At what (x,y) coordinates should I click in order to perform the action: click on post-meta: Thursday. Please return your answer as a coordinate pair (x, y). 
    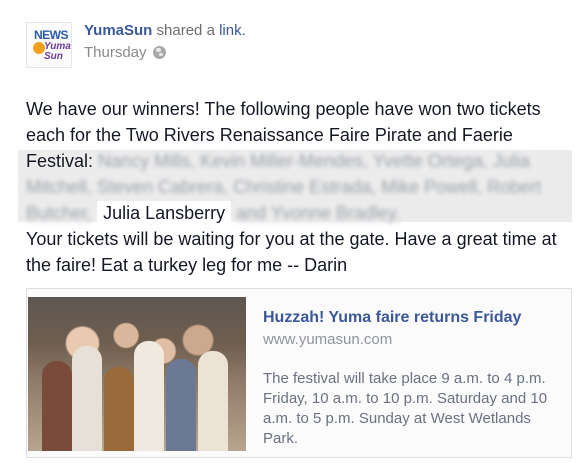
    Looking at the image, I should click on (125, 52).